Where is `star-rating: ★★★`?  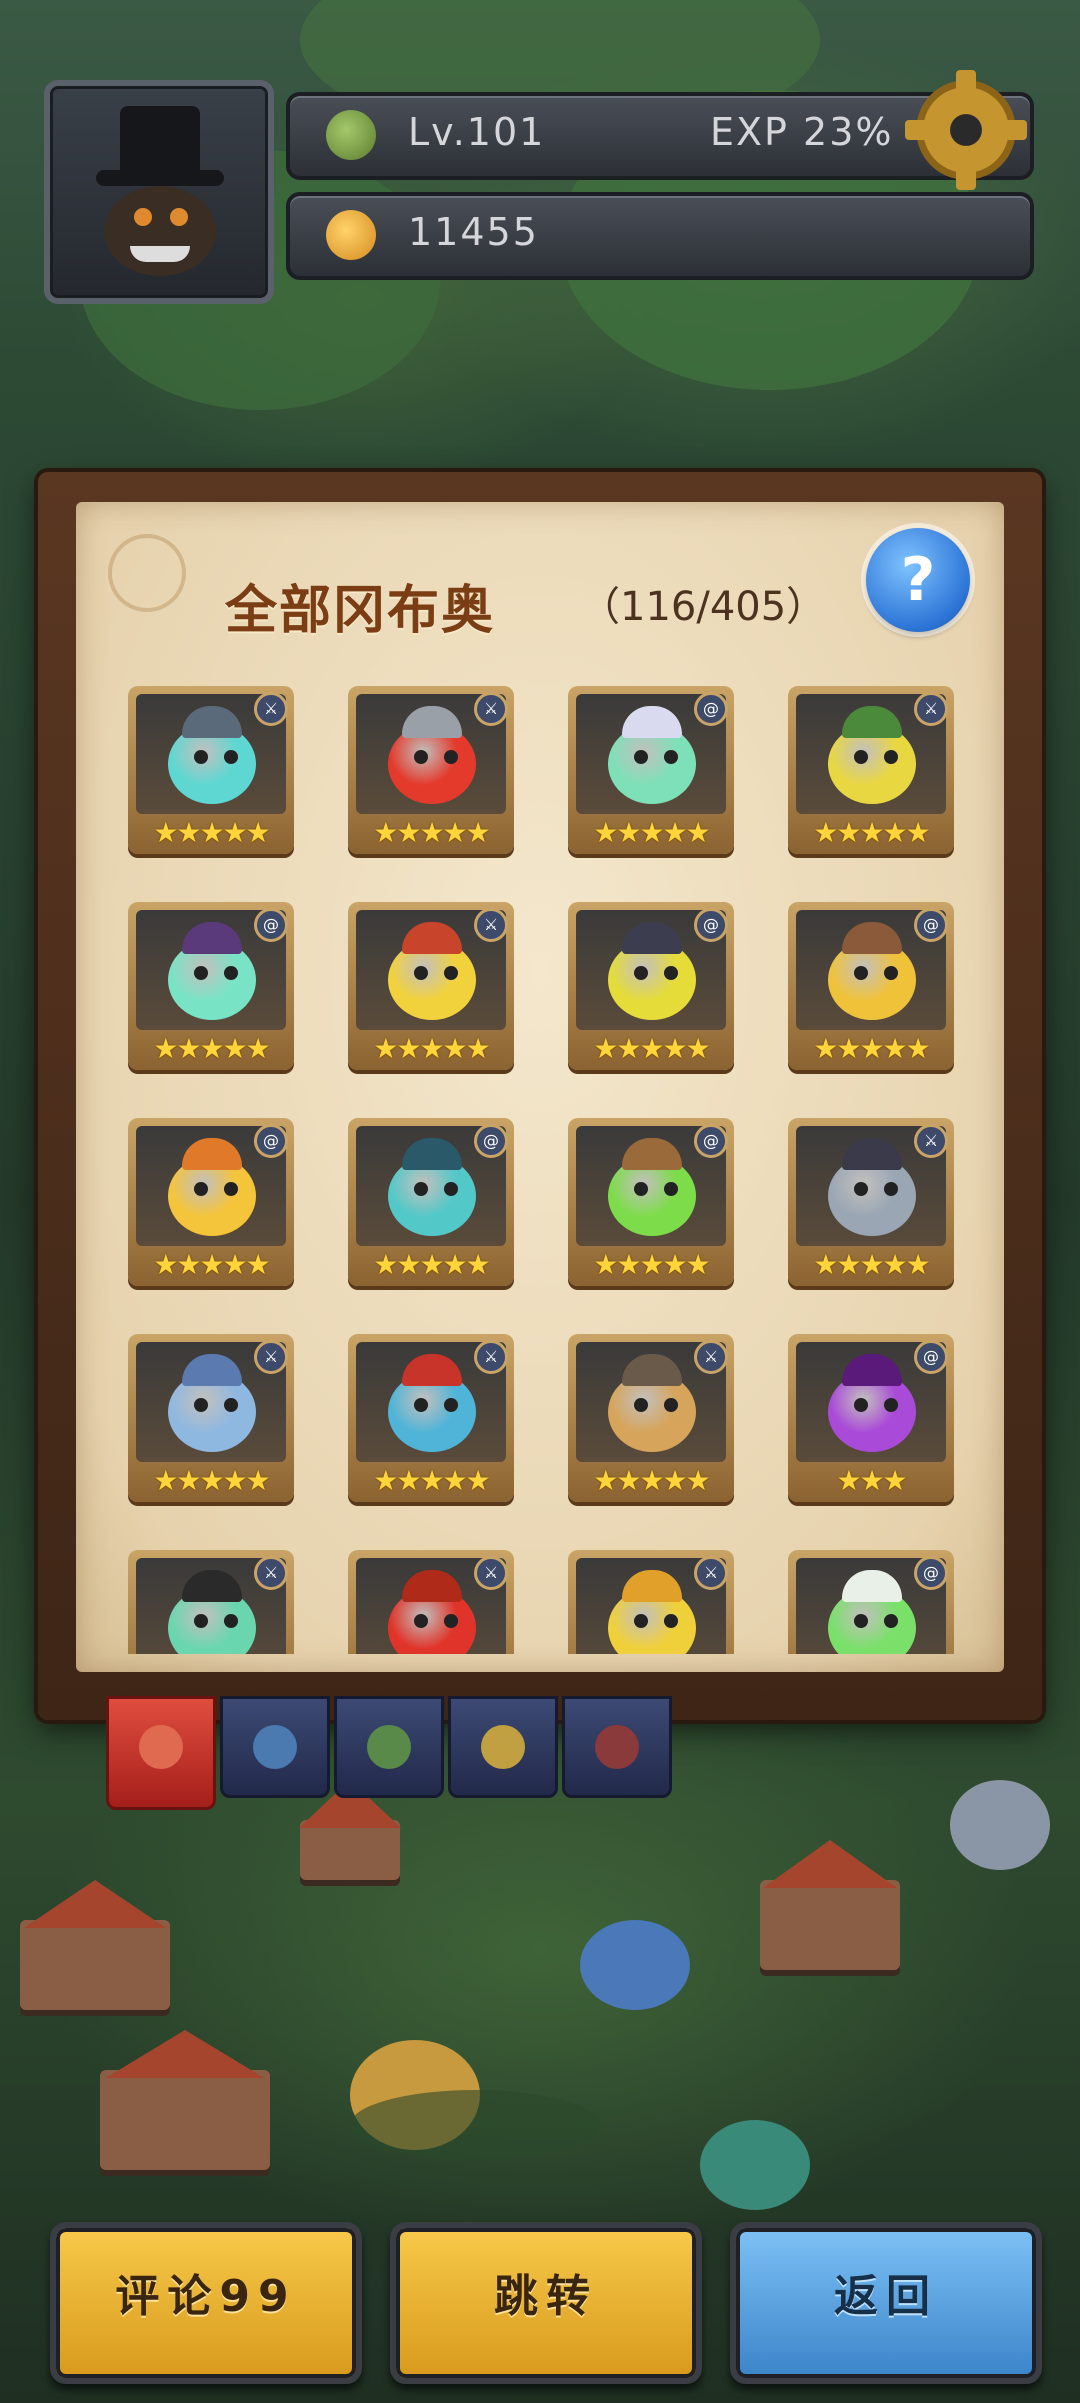 star-rating: ★★★ is located at coordinates (871, 1480).